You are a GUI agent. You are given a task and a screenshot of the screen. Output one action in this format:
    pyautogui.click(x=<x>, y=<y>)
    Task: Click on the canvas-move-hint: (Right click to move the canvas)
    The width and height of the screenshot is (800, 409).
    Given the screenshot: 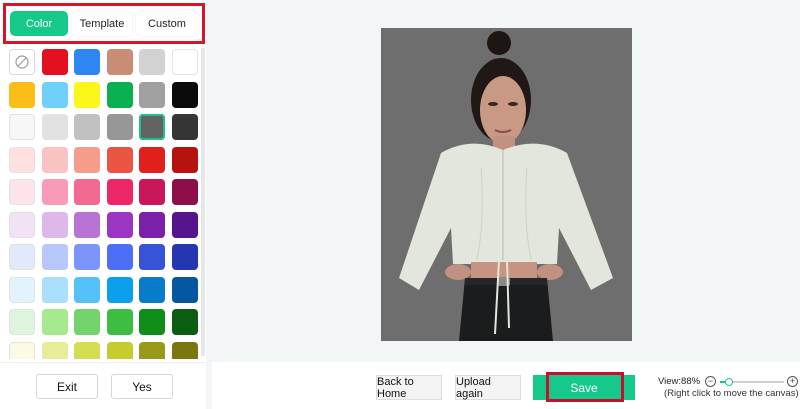 What is the action you would take?
    pyautogui.click(x=731, y=393)
    